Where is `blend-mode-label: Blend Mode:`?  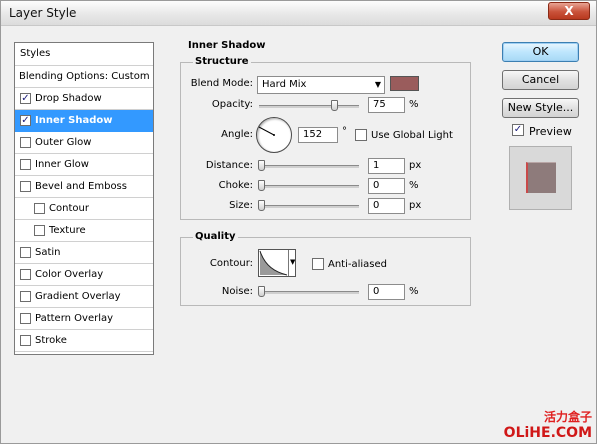 blend-mode-label: Blend Mode: is located at coordinates (221, 83).